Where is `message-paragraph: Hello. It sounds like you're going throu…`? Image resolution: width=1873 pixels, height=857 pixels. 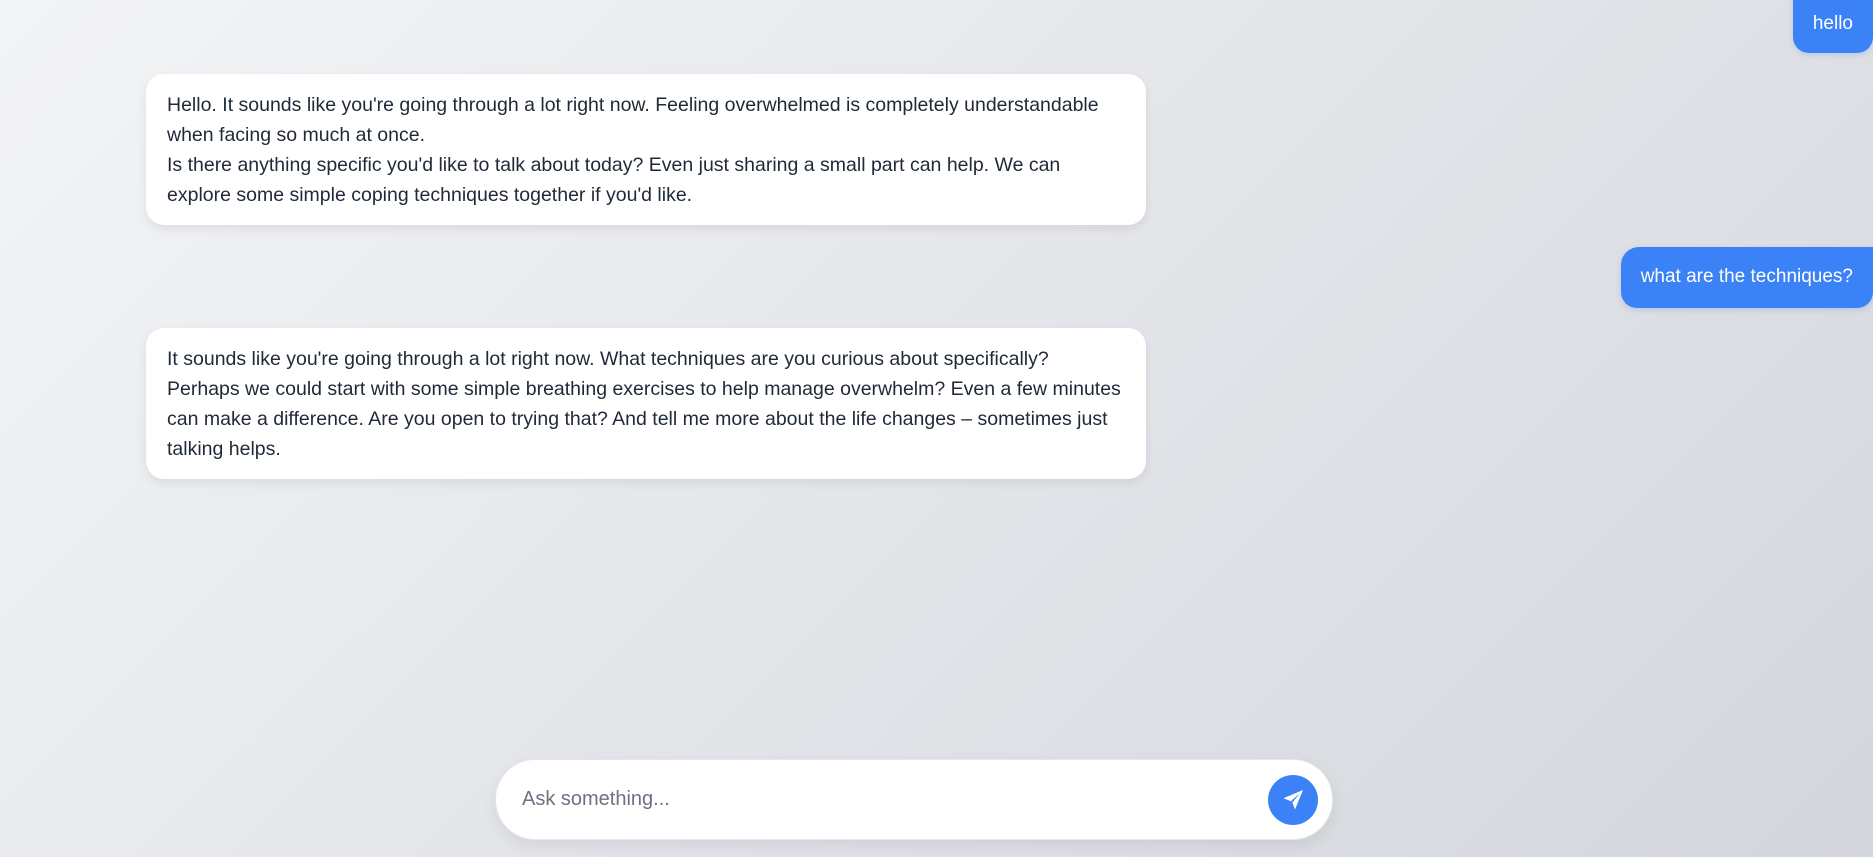
message-paragraph: Hello. It sounds like you're going throu… is located at coordinates (633, 120).